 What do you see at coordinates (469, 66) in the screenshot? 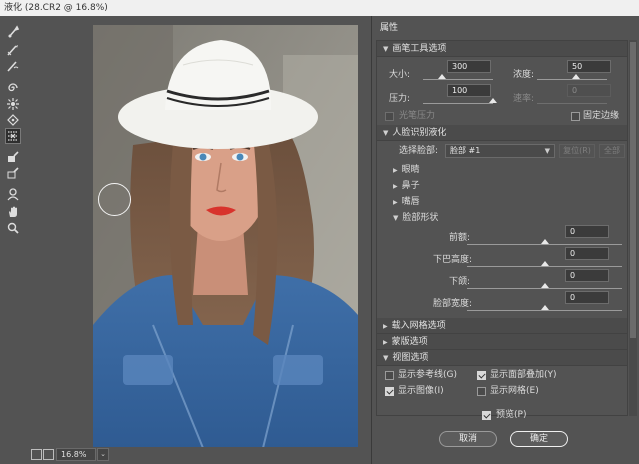
I see `size-field: 300` at bounding box center [469, 66].